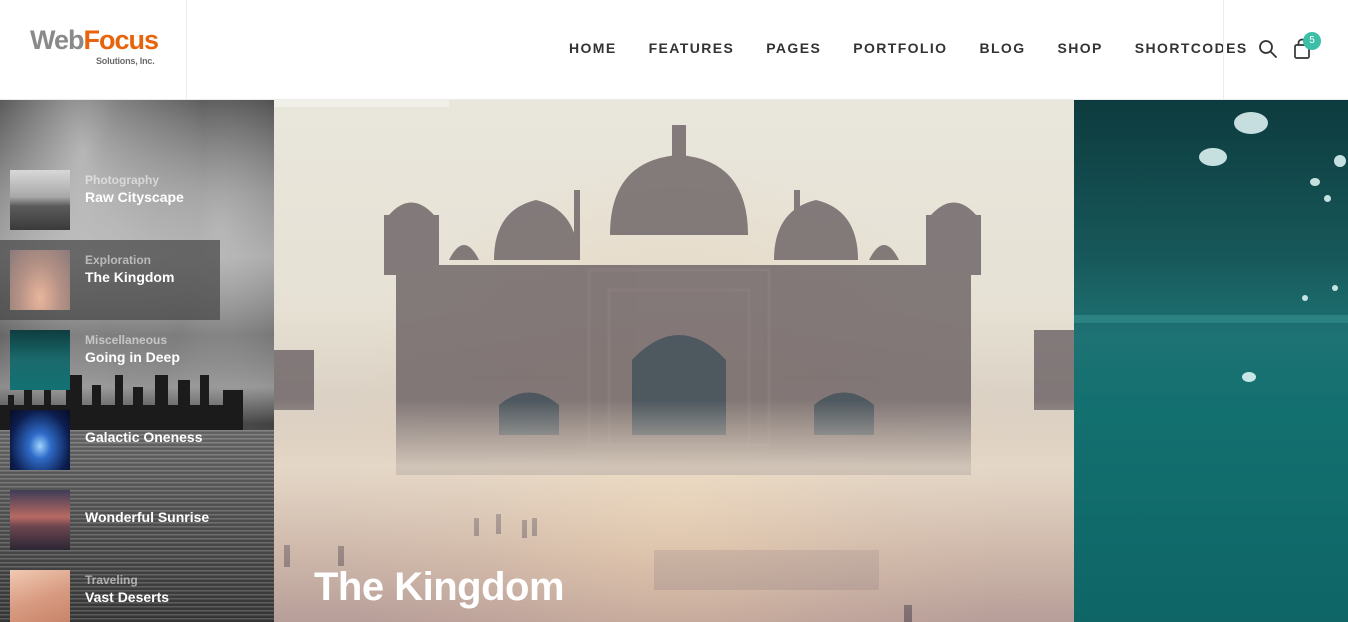 Image resolution: width=1348 pixels, height=622 pixels. Describe the element at coordinates (1312, 41) in the screenshot. I see `cart-count-badge: 5` at that location.